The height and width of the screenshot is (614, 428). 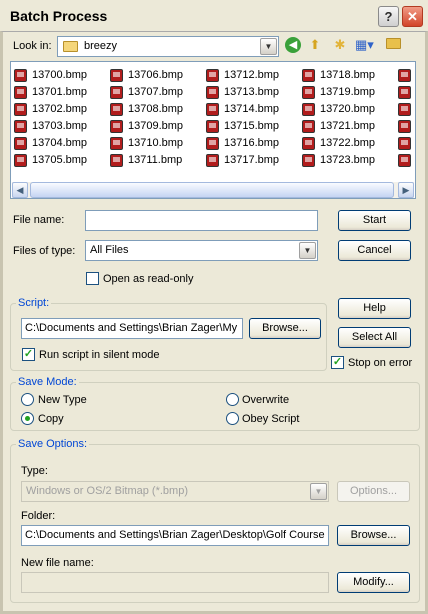 What do you see at coordinates (407, 118) in the screenshot?
I see `file-column-5-partial` at bounding box center [407, 118].